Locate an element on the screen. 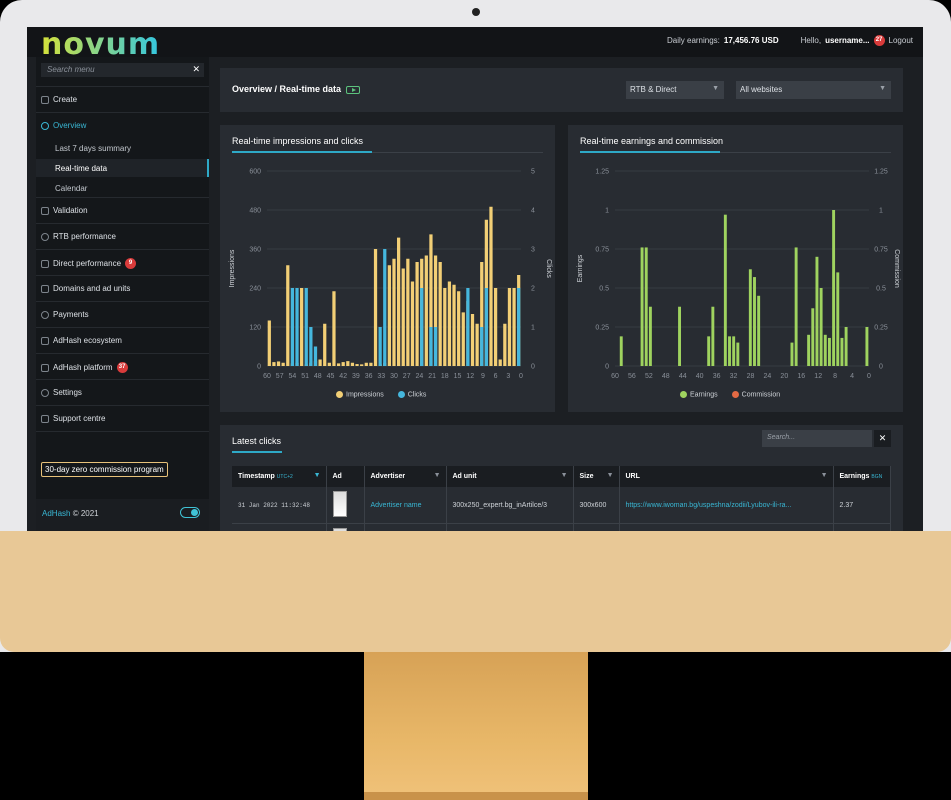 The image size is (951, 800). search-menu-placeholder: Search menu is located at coordinates (71, 69).